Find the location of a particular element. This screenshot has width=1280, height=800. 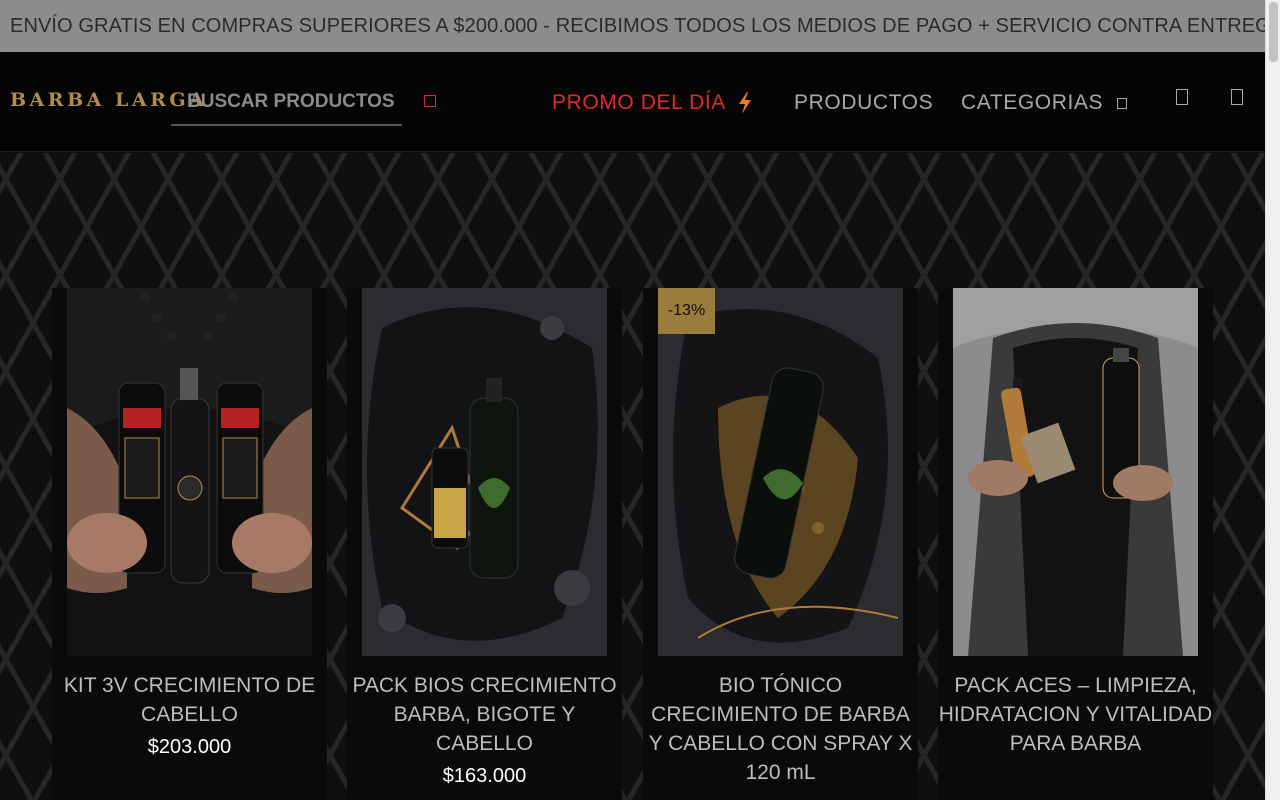

nav-promo-label: PROMO DEL DÍA is located at coordinates (639, 102).